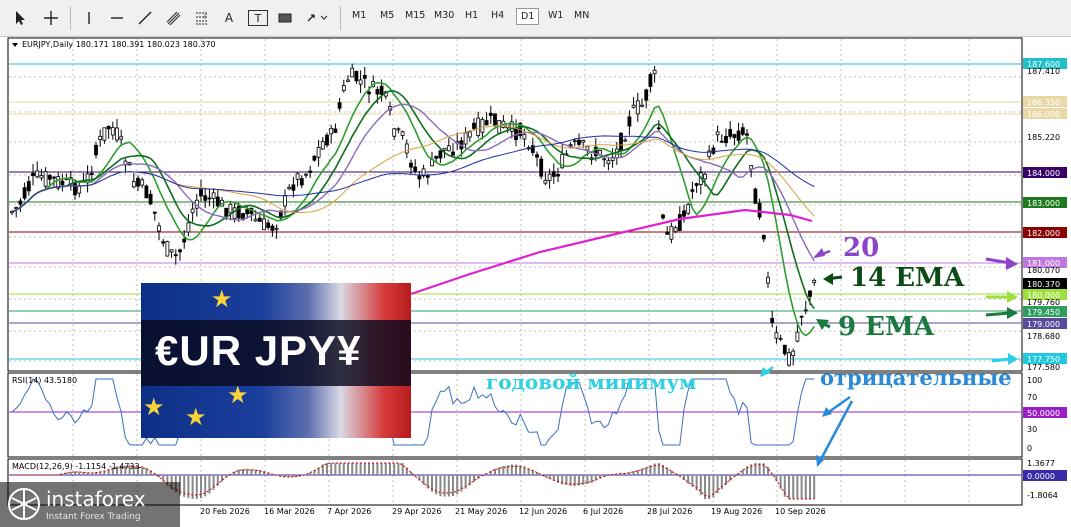 This screenshot has width=1071, height=527. Describe the element at coordinates (387, 15) in the screenshot. I see `tf-m5: M5` at that location.